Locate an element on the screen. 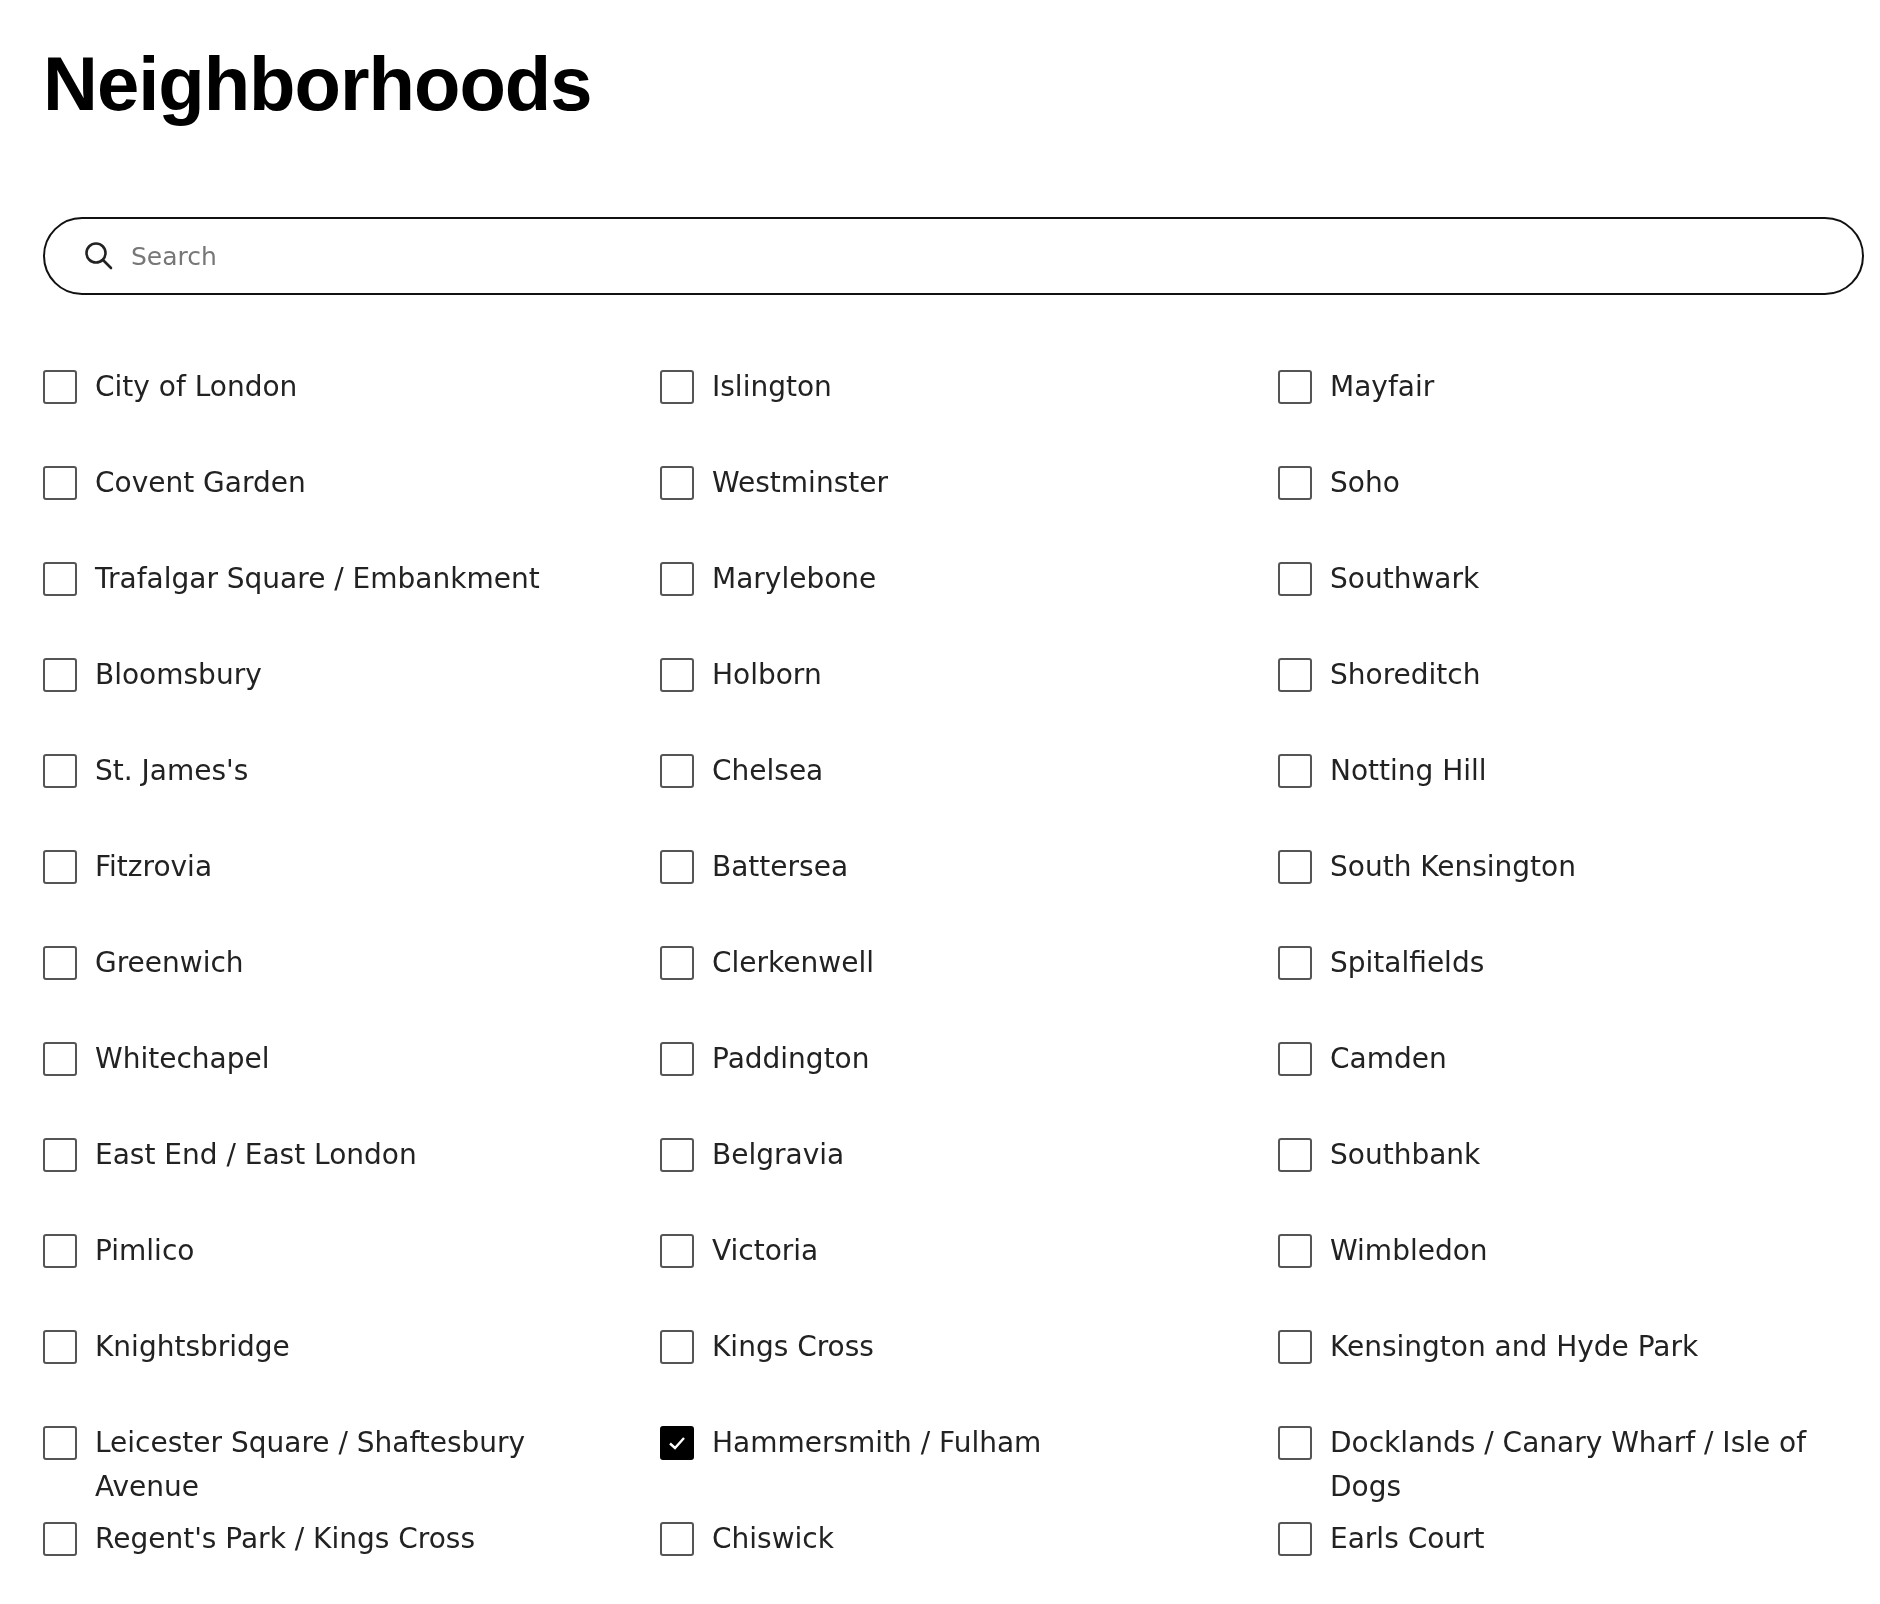 This screenshot has width=1880, height=1604. checkbox-label: St. James's is located at coordinates (172, 771).